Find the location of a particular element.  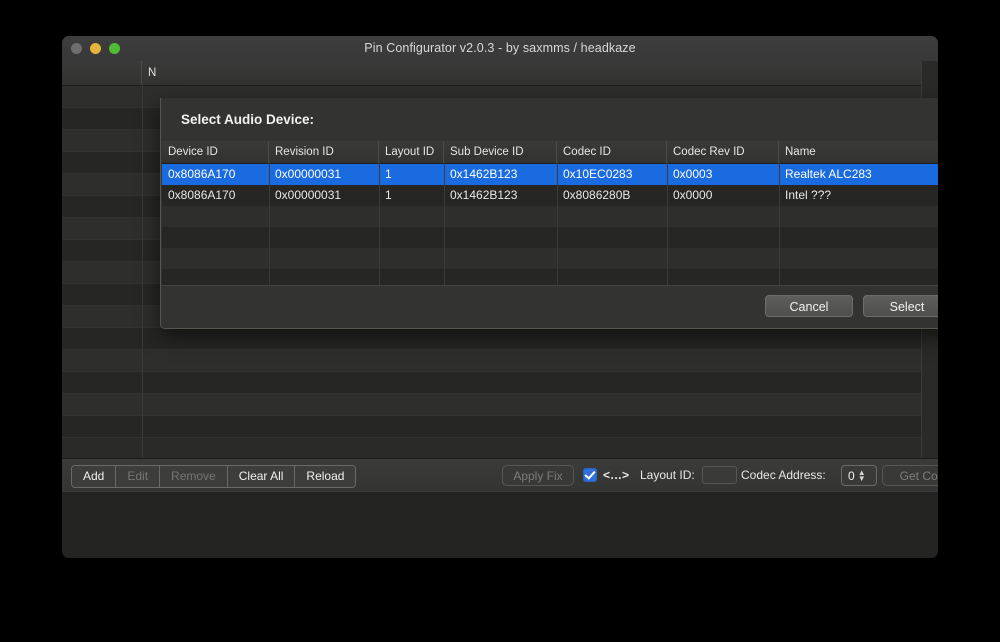

background-column-header-blank is located at coordinates (102, 73).